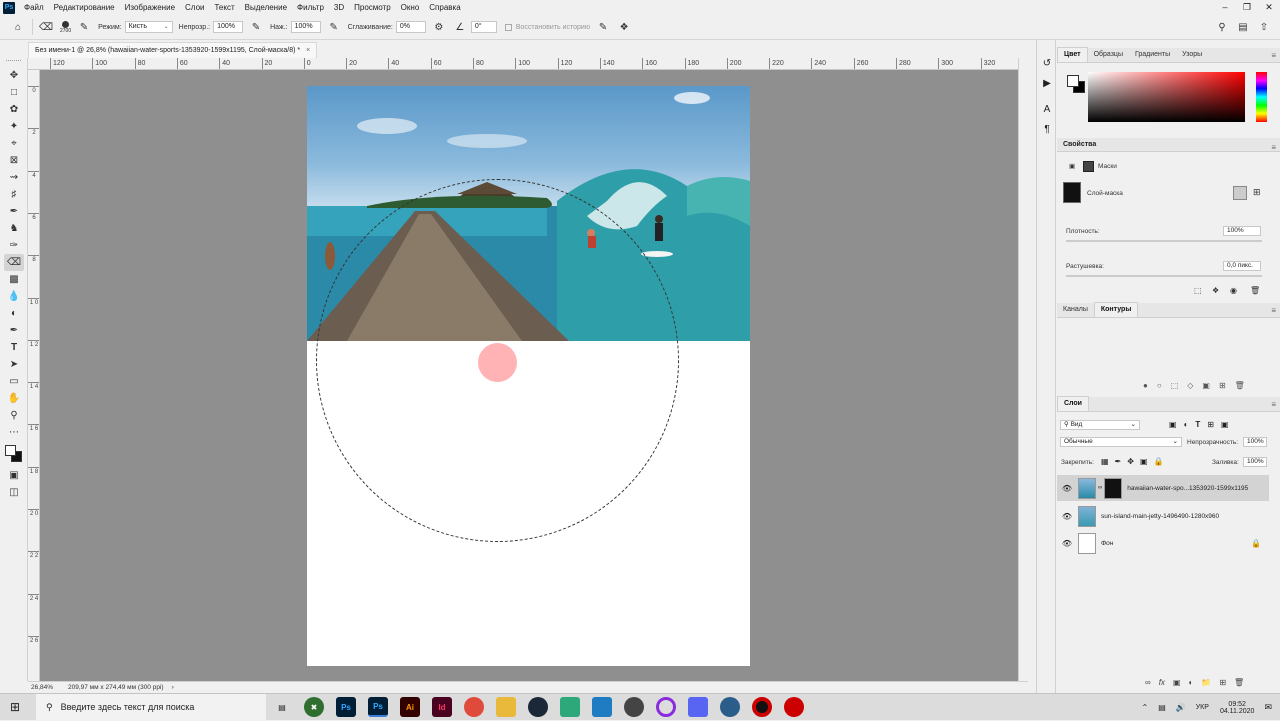 The width and height of the screenshot is (1280, 721). What do you see at coordinates (14, 109) in the screenshot?
I see `lasso-tool-icon: ✿` at bounding box center [14, 109].